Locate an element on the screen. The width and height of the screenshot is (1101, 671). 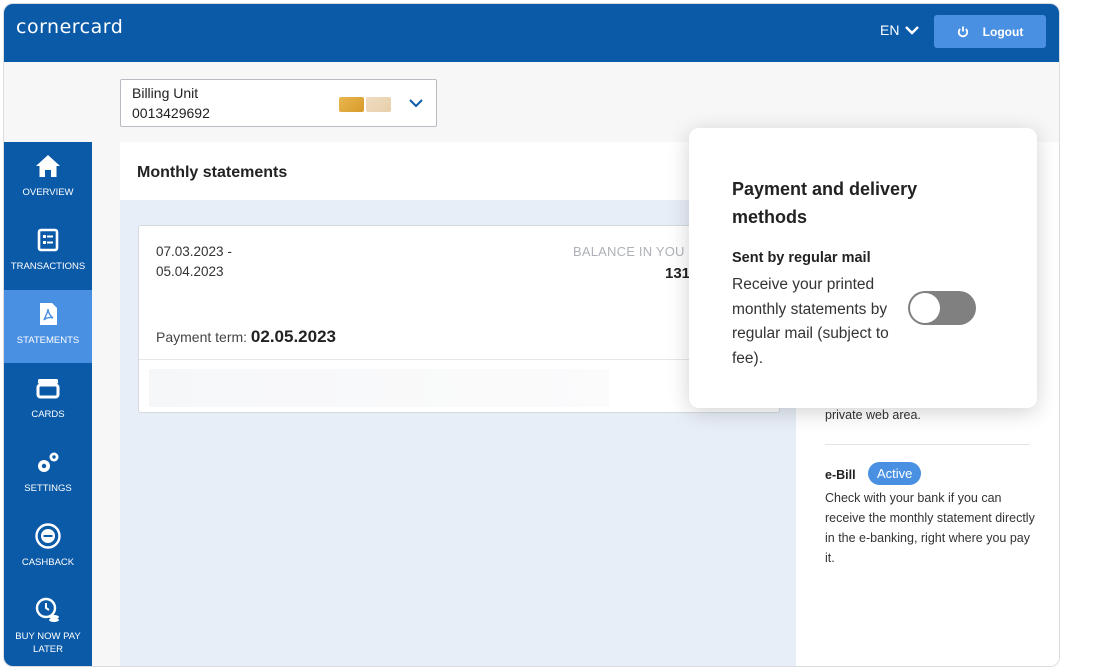
cornercard-logo: cornercard is located at coordinates (69, 27).